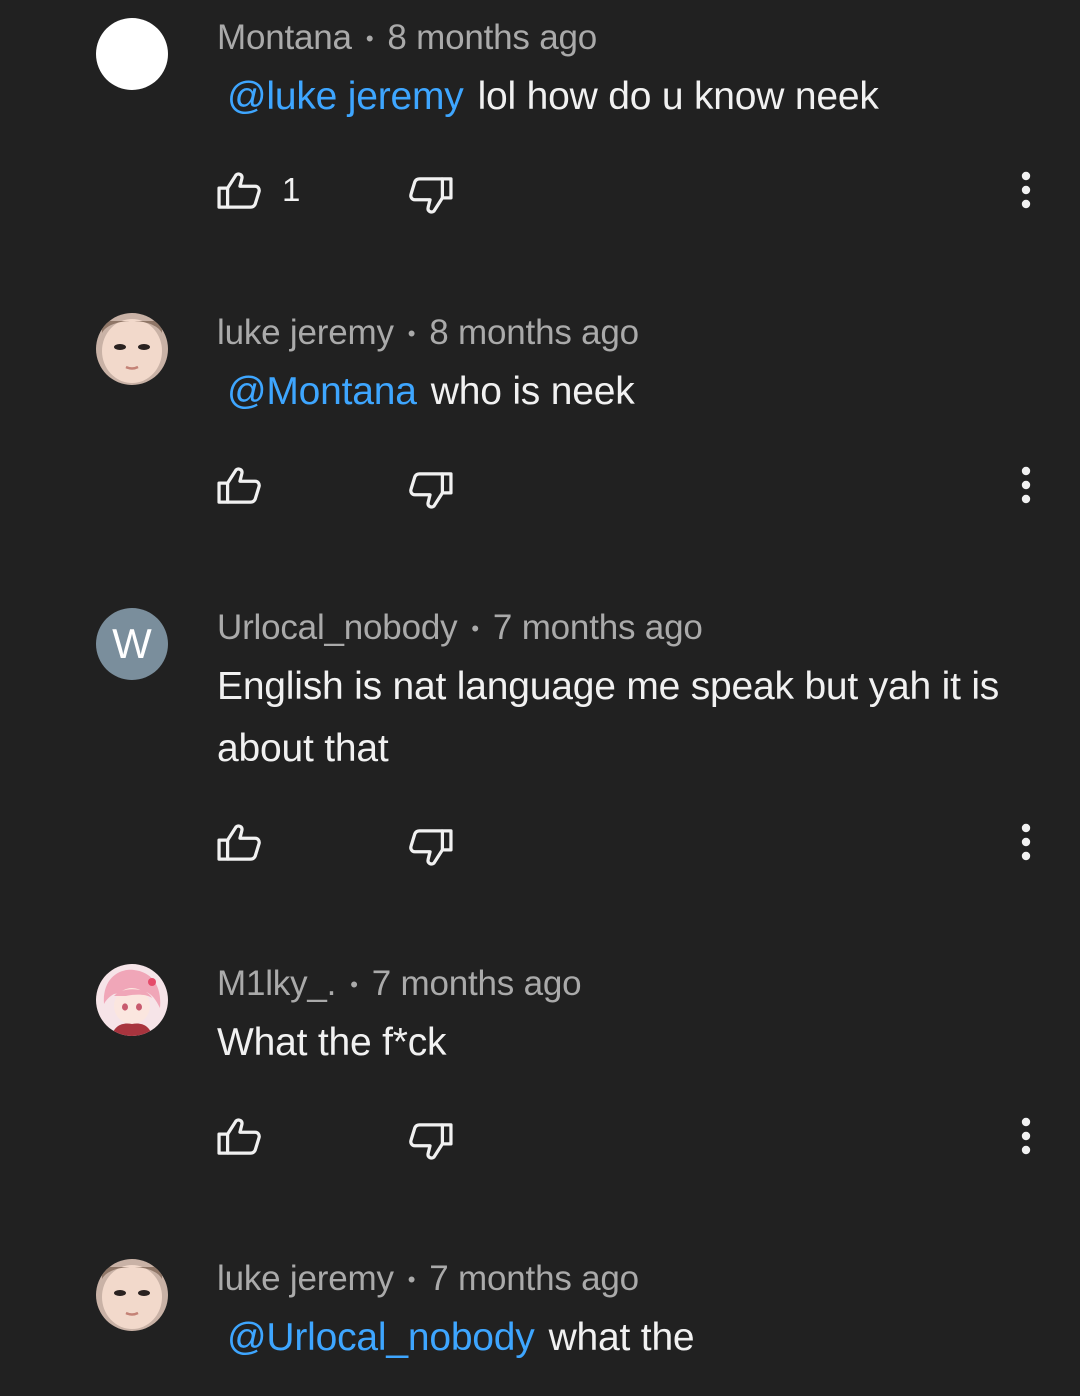 The image size is (1080, 1396). I want to click on avatar: W, so click(132, 644).